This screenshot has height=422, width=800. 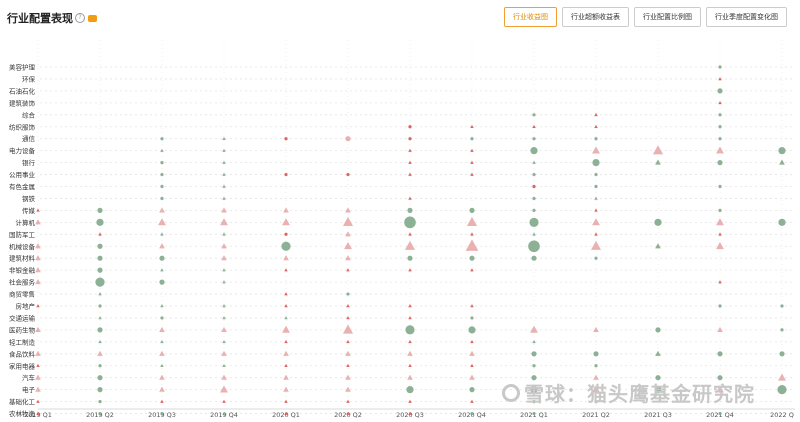 What do you see at coordinates (22, 365) in the screenshot?
I see `y-tick-label: 家用电器` at bounding box center [22, 365].